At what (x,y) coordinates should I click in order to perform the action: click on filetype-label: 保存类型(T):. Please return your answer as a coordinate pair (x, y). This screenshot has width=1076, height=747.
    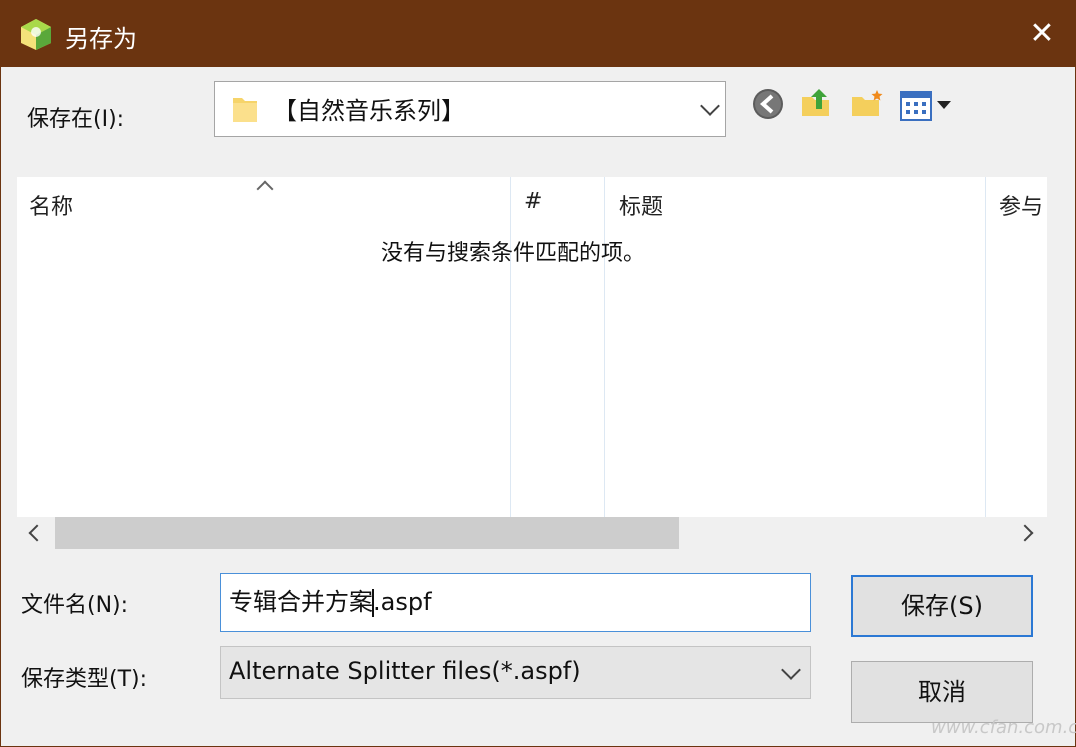
    Looking at the image, I should click on (84, 679).